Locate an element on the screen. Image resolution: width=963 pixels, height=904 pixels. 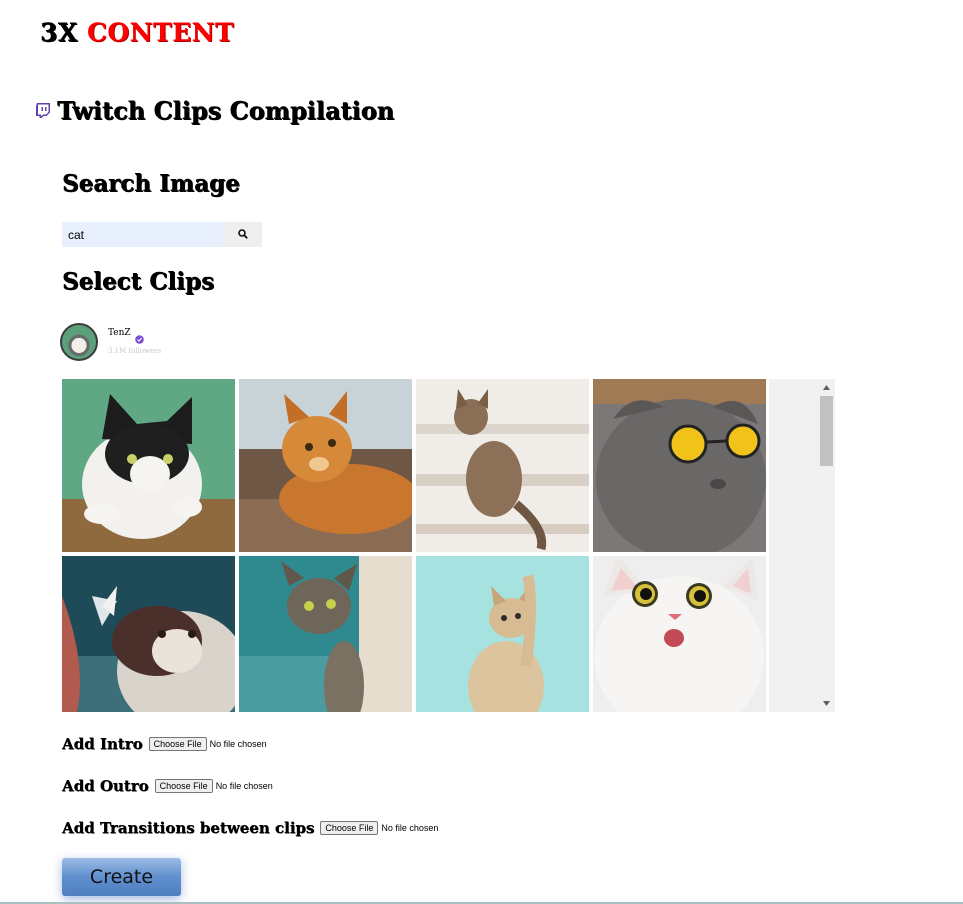
select-clips-title: Select Clips is located at coordinates (138, 281).